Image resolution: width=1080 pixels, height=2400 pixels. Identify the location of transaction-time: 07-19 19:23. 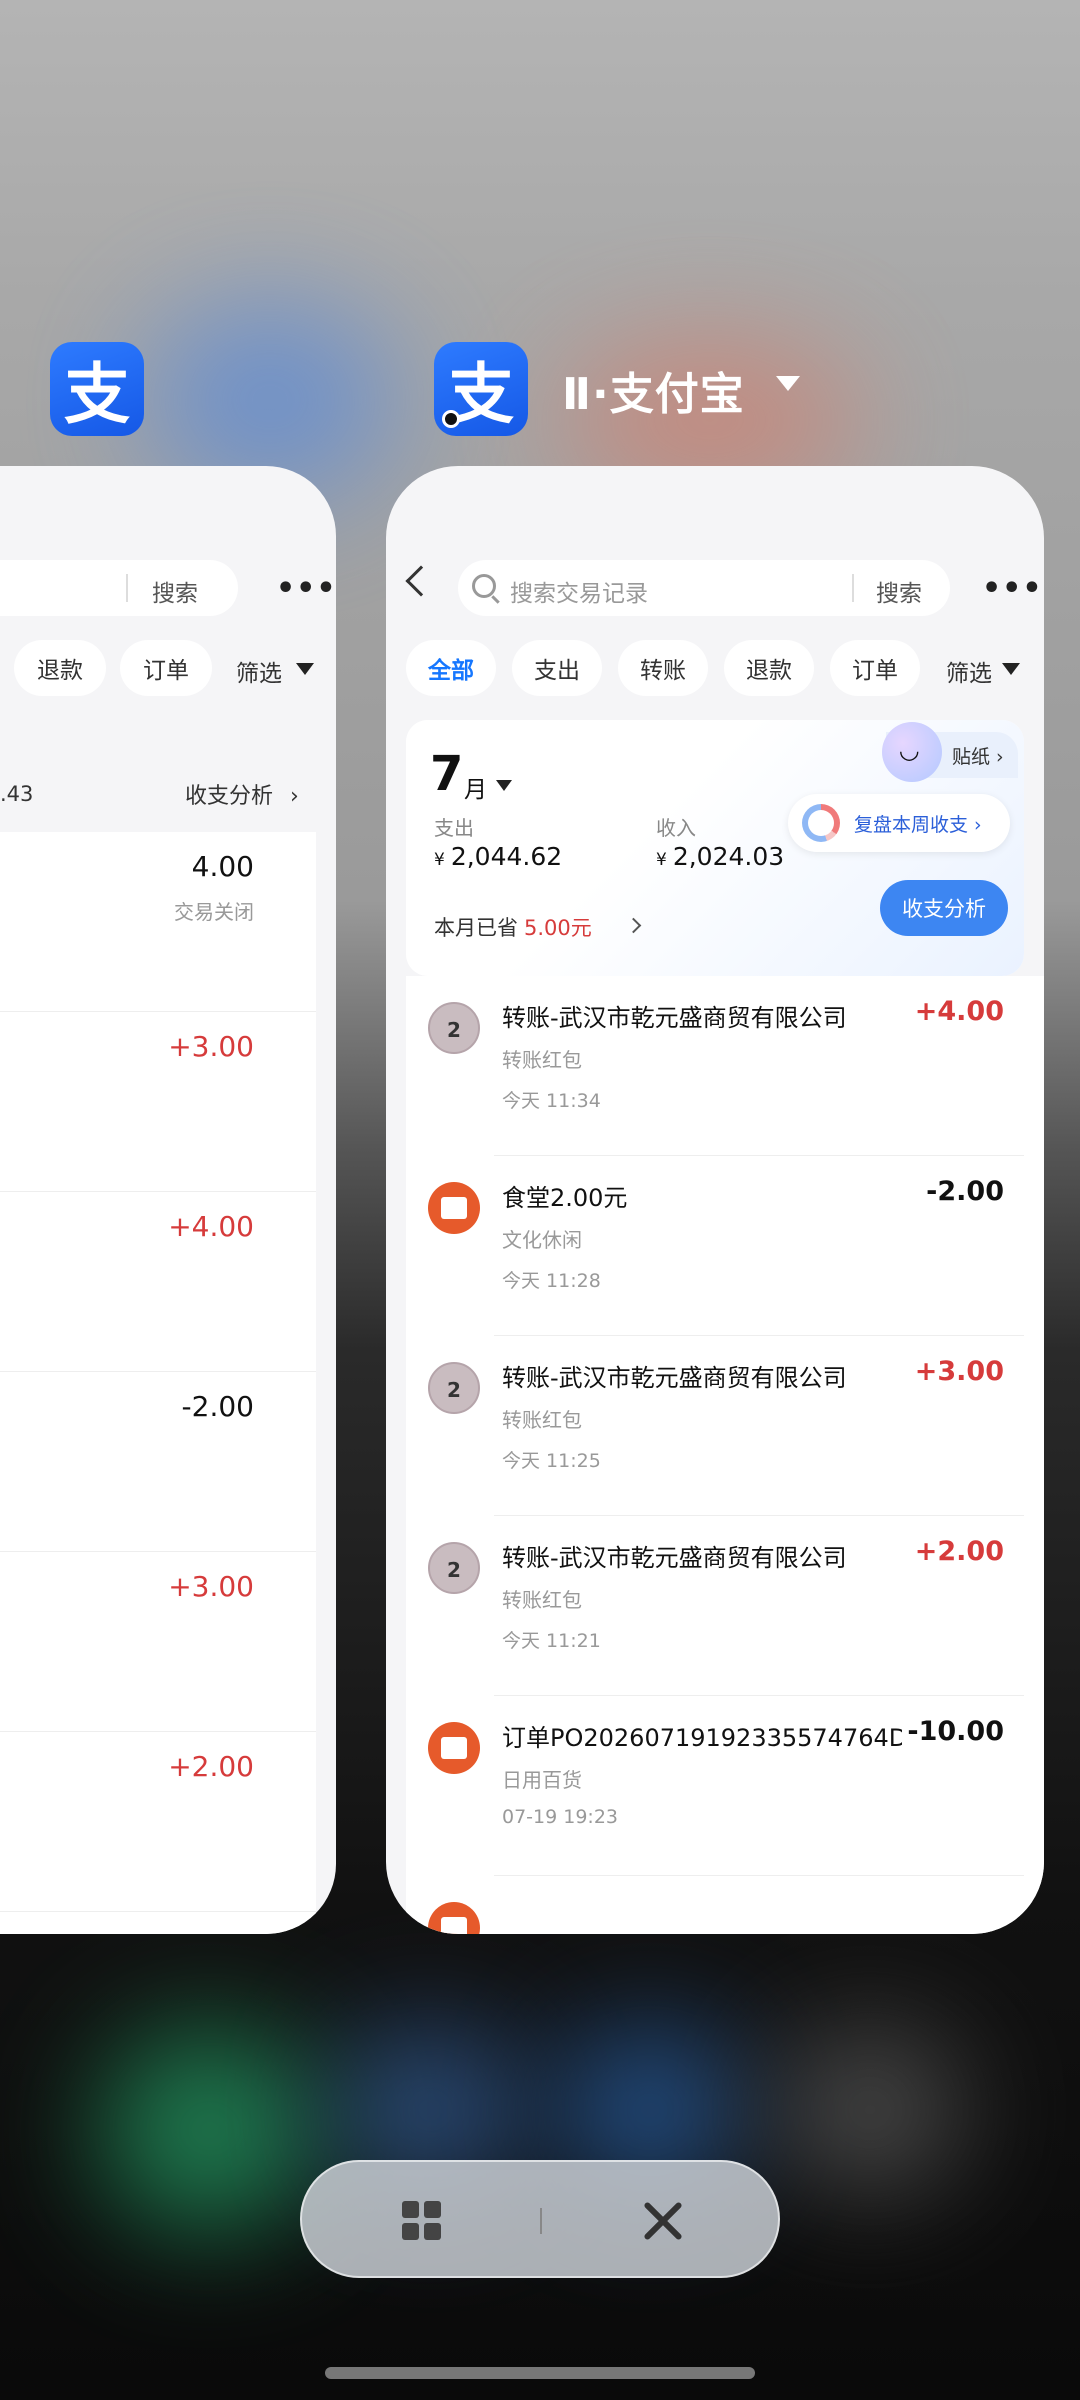
(560, 1817).